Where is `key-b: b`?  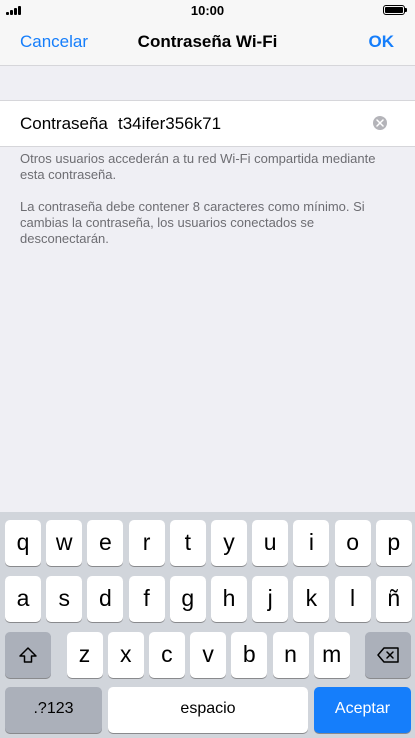
key-b: b is located at coordinates (249, 655).